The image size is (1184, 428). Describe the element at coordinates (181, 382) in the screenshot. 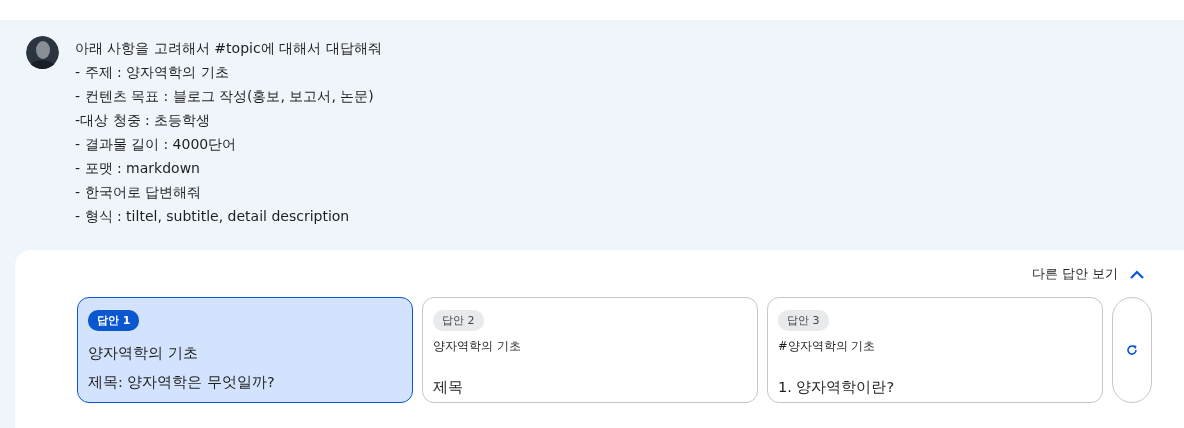

I see `draft-text: 제목: 양자역학은 무엇일까?` at that location.